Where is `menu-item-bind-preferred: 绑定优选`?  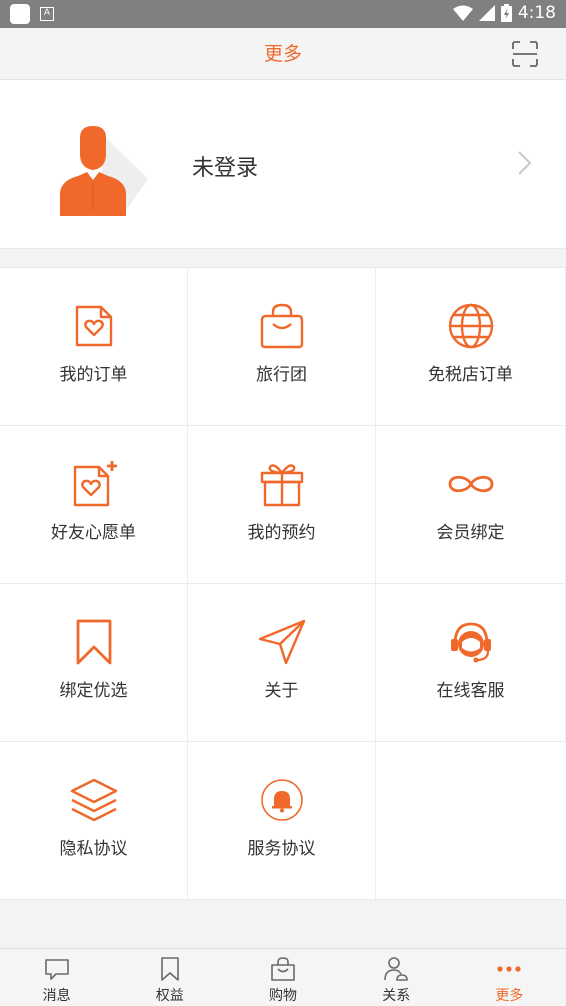
menu-item-bind-preferred: 绑定优选 is located at coordinates (94, 663).